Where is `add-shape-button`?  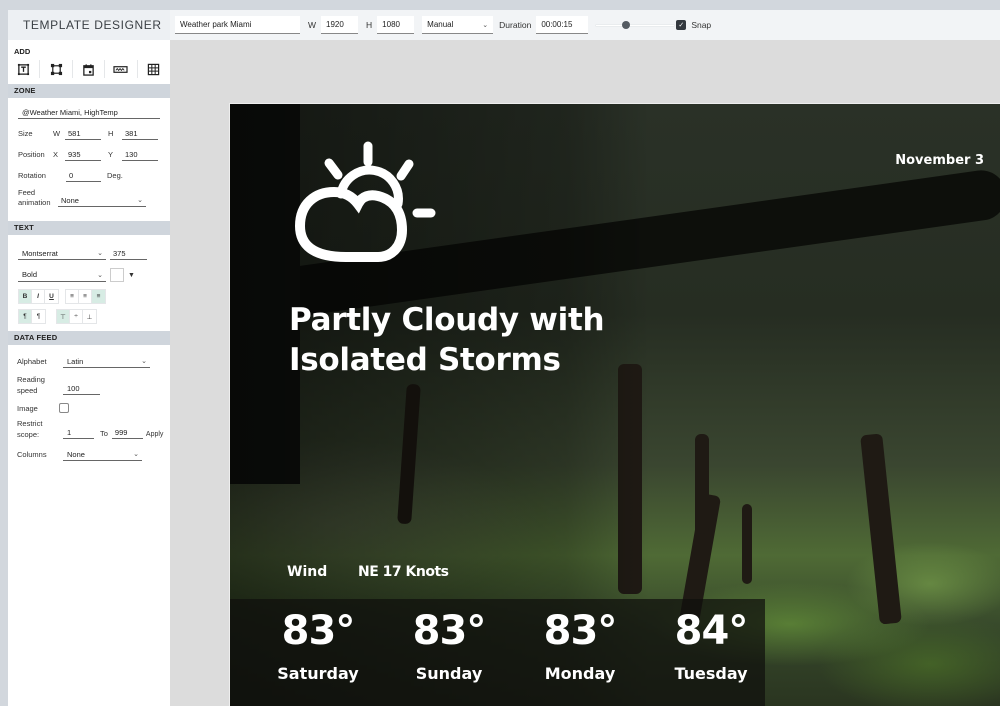
add-shape-button is located at coordinates (56, 69).